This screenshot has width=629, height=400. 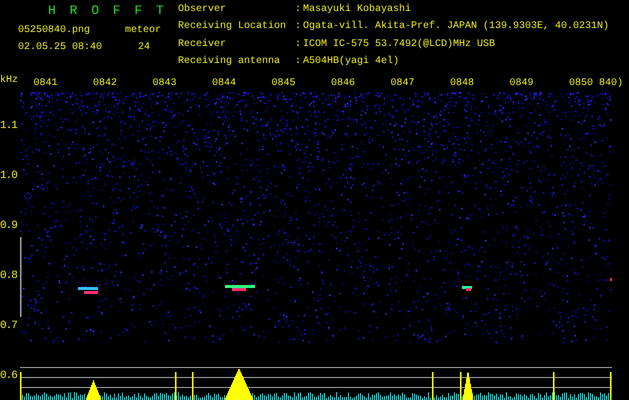 I want to click on frequency-label: 1.0, so click(x=9, y=176).